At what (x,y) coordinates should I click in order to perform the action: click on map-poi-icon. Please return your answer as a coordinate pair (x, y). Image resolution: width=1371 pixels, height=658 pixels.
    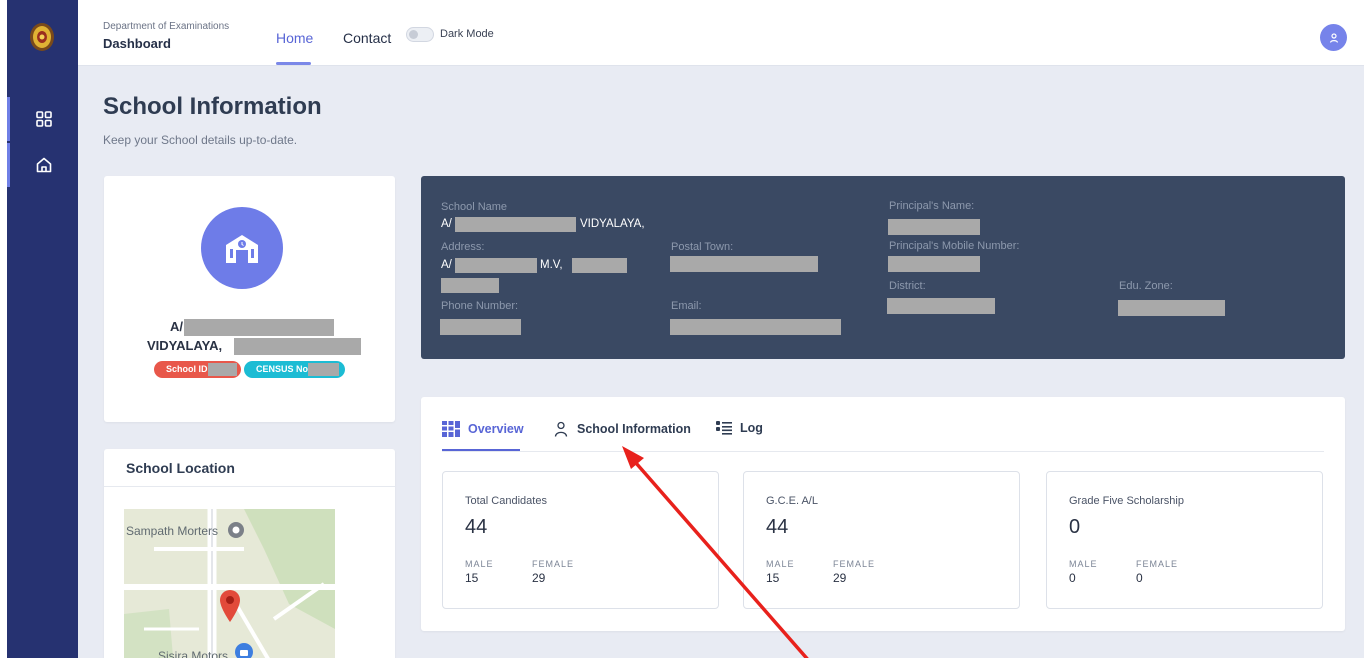
    Looking at the image, I should click on (236, 530).